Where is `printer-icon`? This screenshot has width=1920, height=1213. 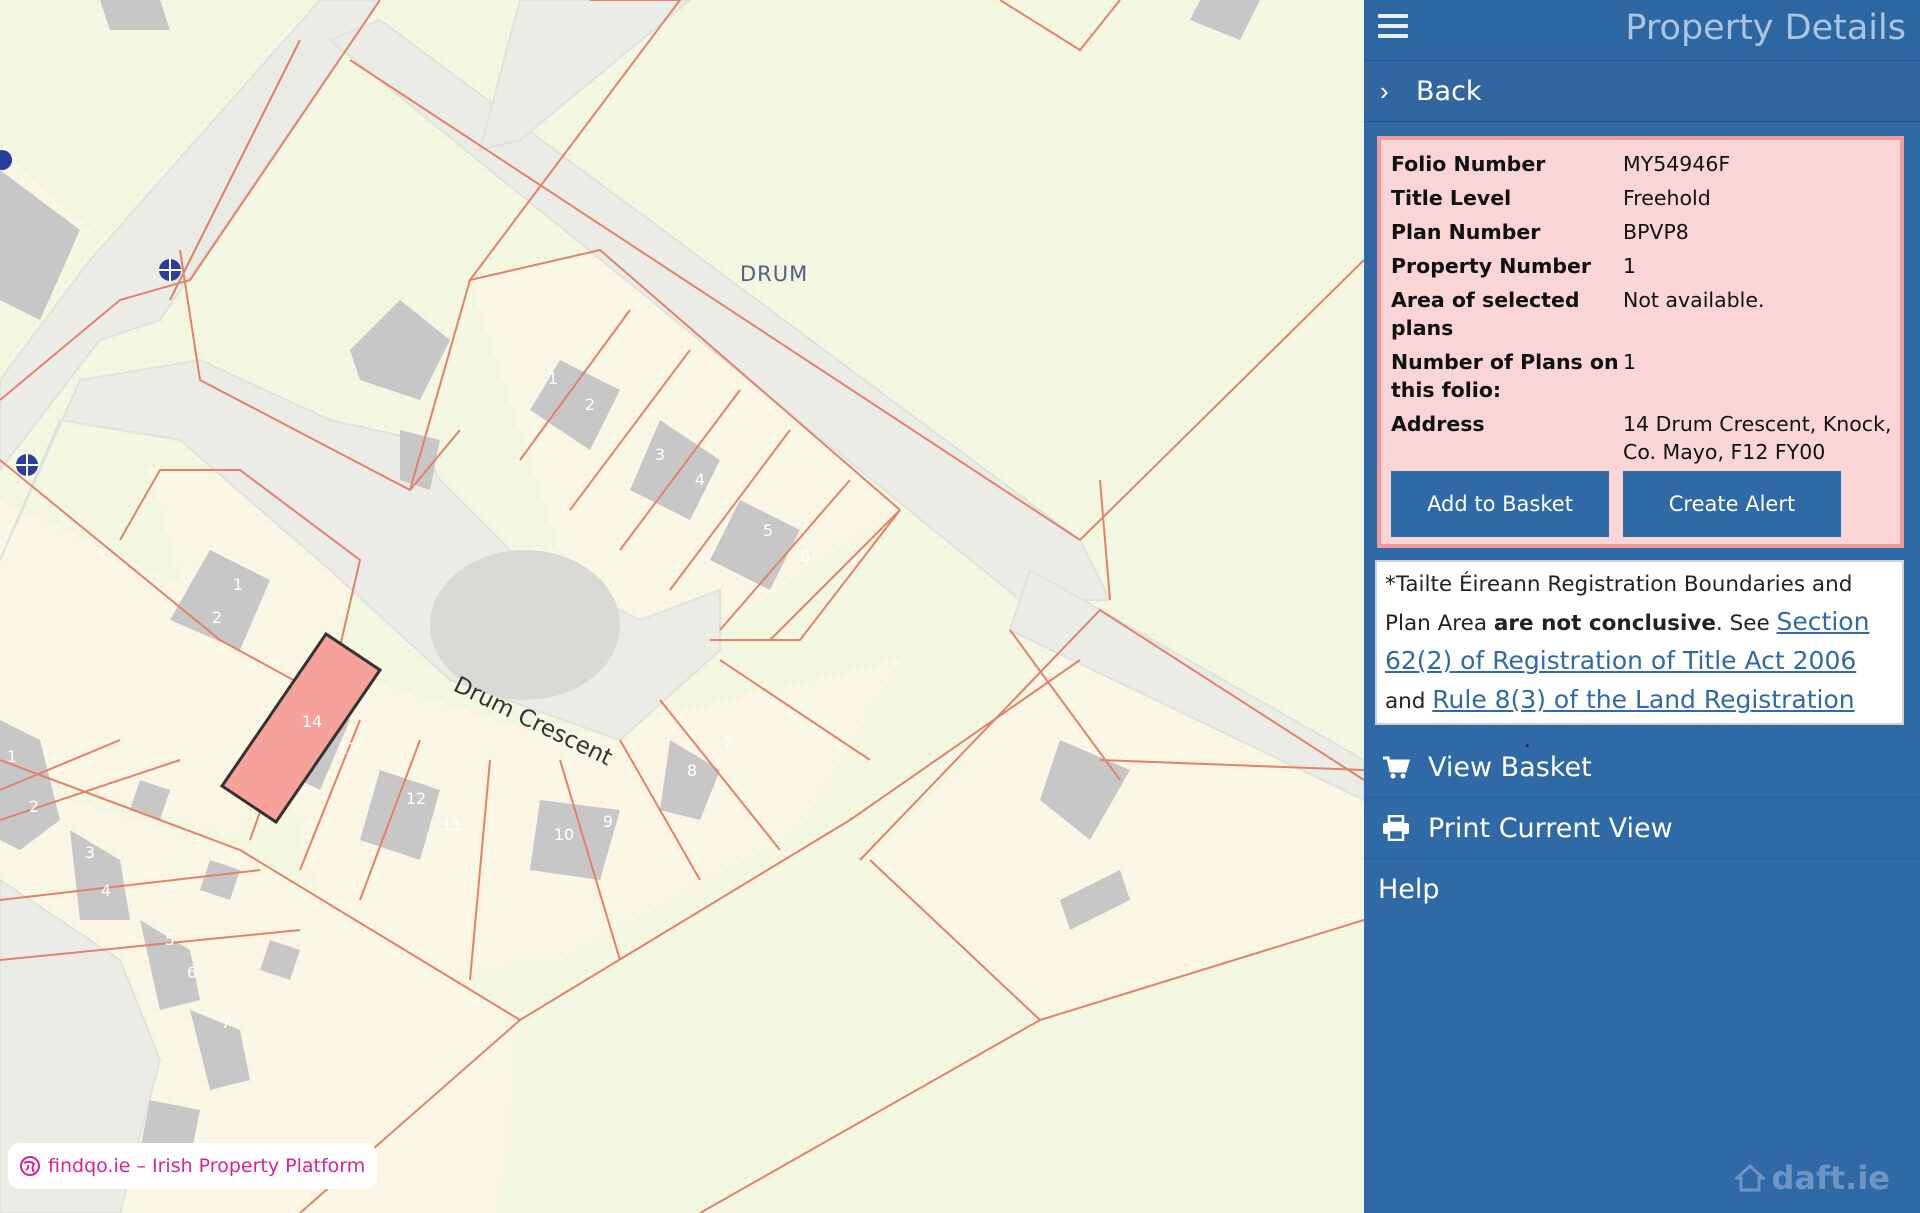 printer-icon is located at coordinates (1396, 828).